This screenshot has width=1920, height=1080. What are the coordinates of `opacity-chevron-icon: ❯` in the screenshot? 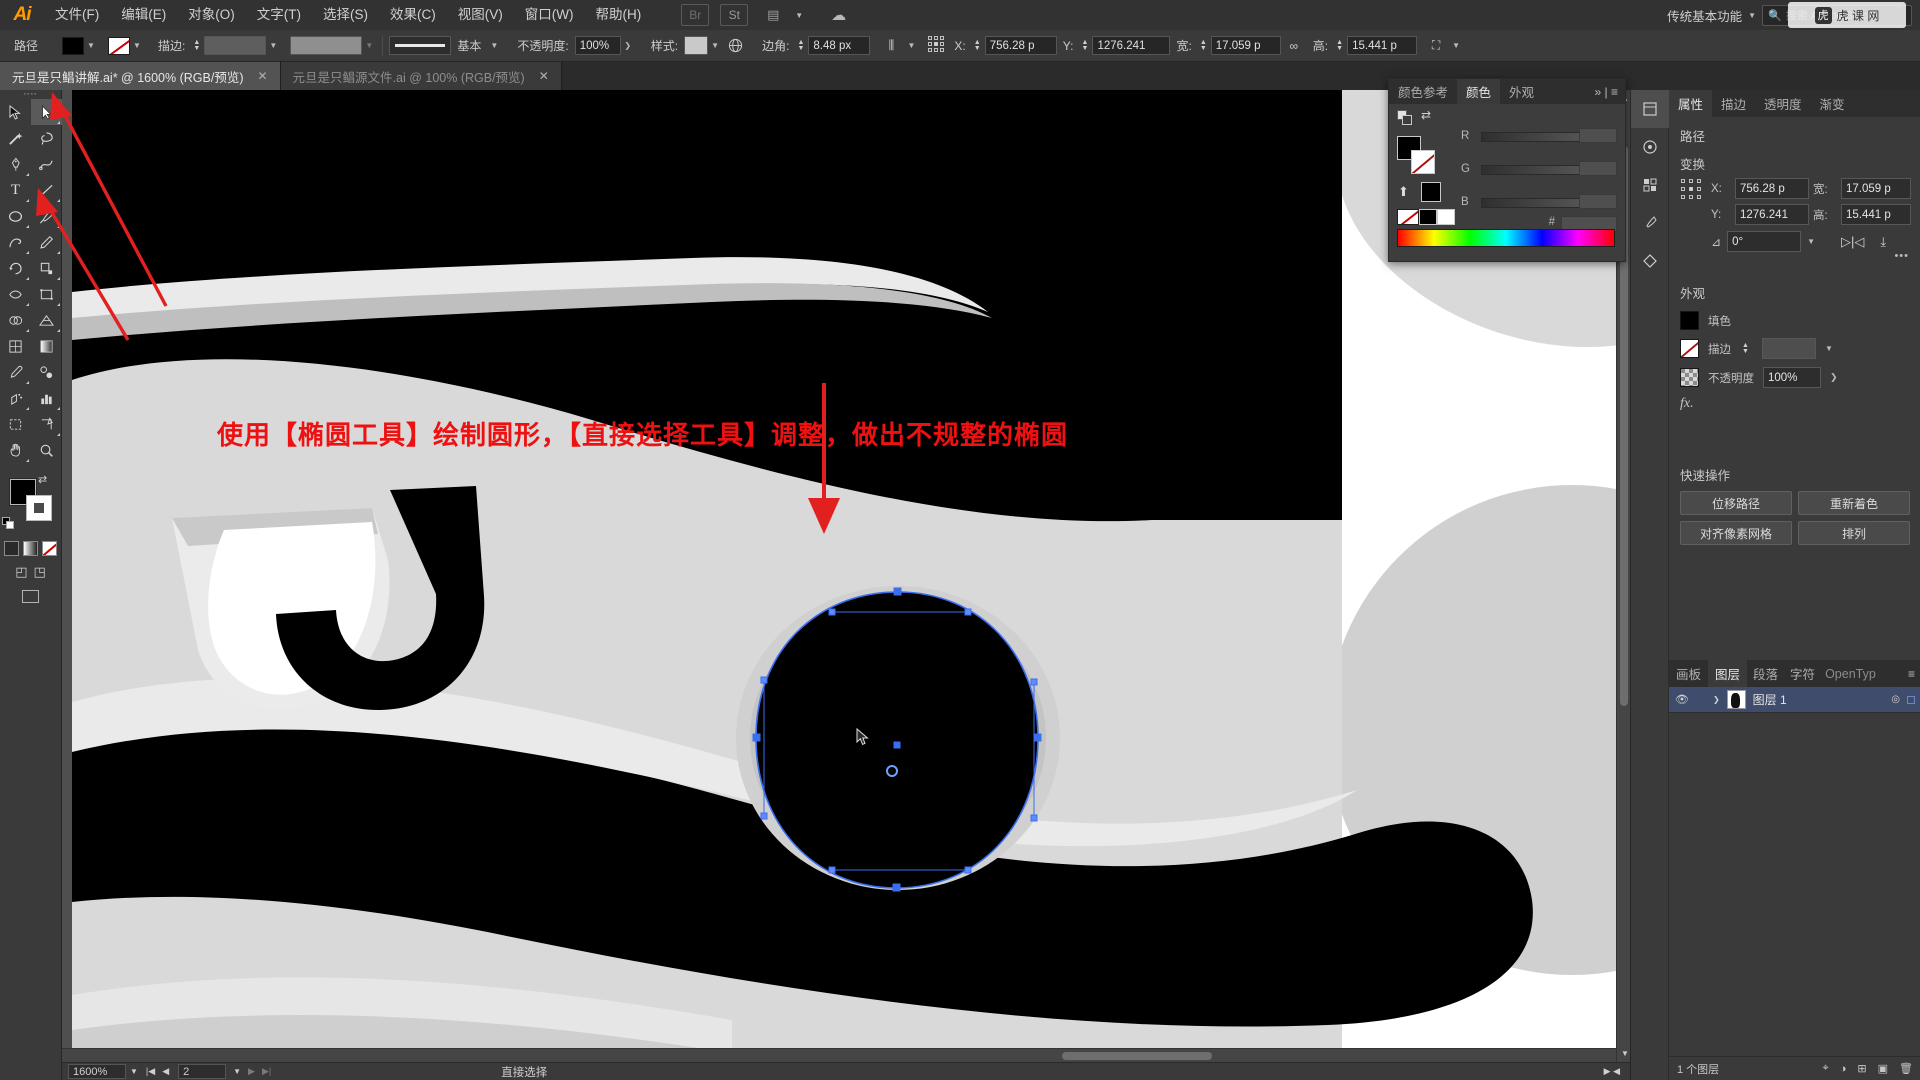 It's located at (628, 46).